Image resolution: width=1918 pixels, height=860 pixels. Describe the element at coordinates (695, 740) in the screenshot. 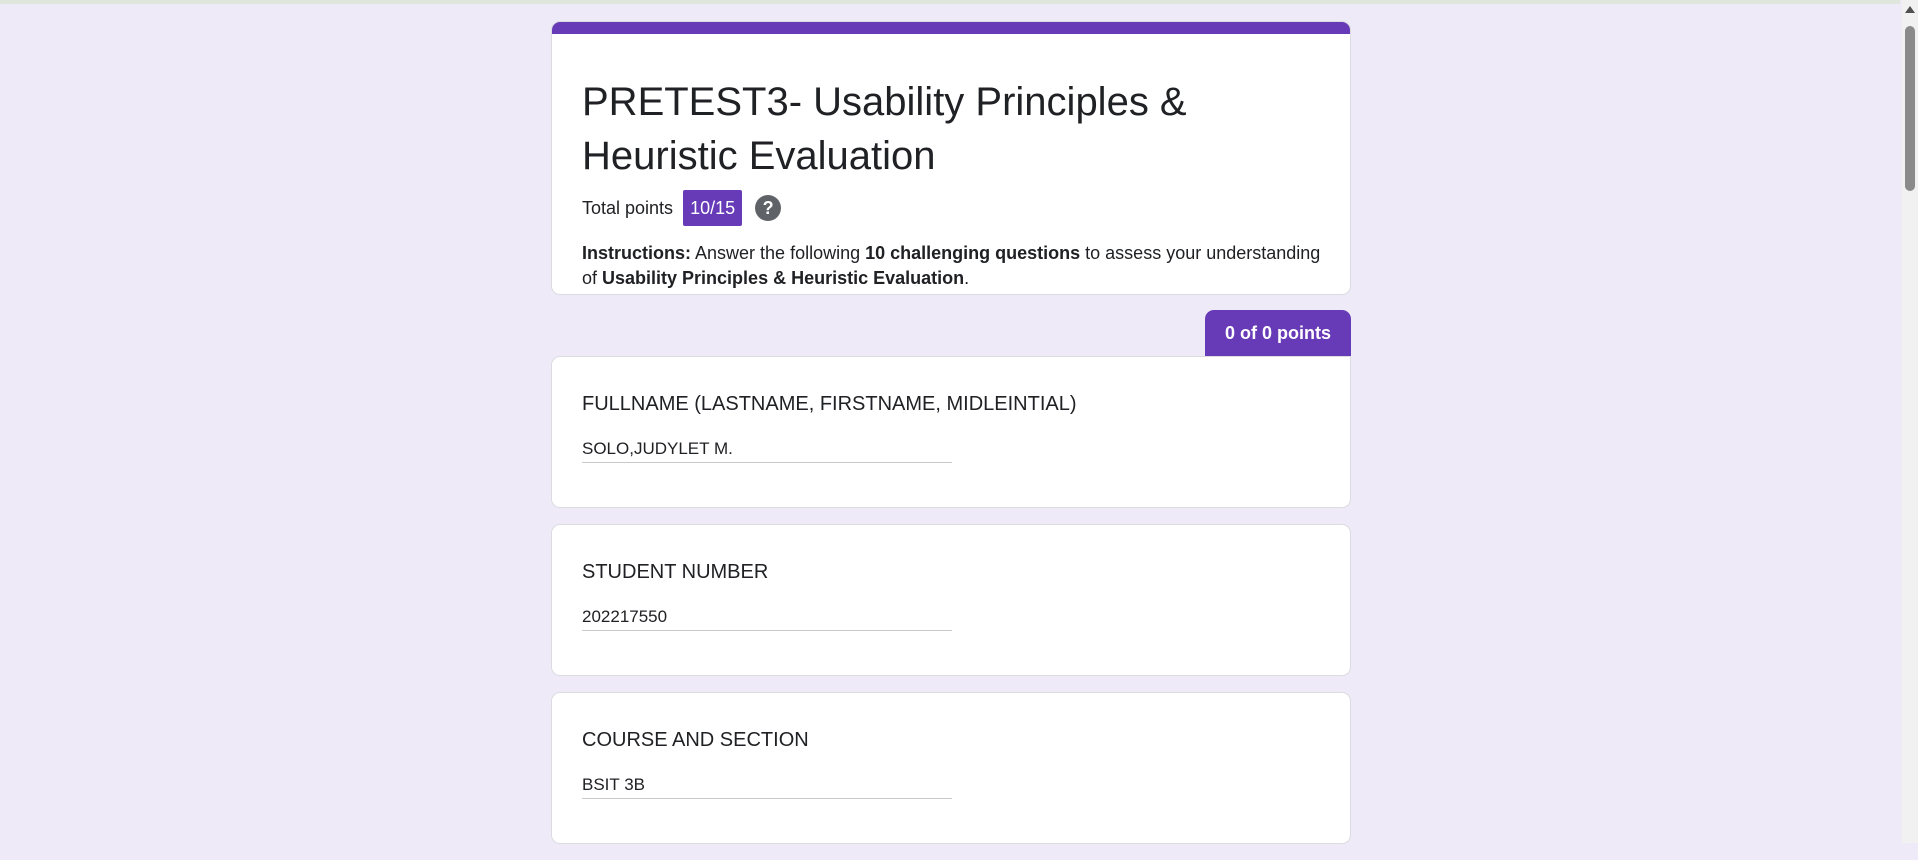

I see `question-title: COURSE AND SECTION` at that location.